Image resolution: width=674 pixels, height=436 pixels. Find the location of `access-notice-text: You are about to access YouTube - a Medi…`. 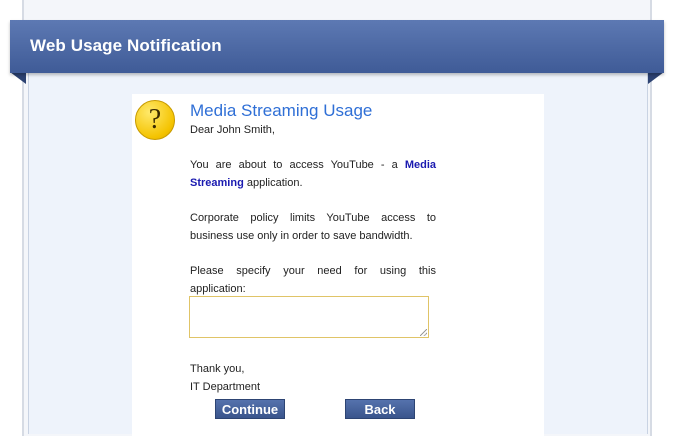

access-notice-text: You are about to access YouTube - a Medi… is located at coordinates (313, 174).